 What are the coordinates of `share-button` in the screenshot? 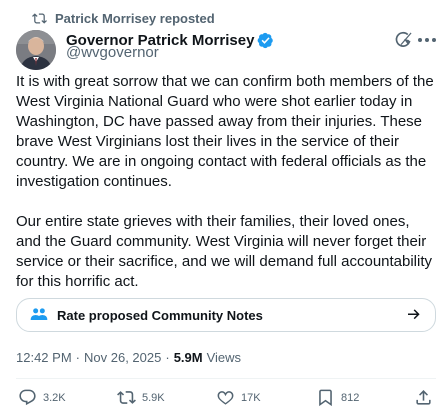 It's located at (423, 397).